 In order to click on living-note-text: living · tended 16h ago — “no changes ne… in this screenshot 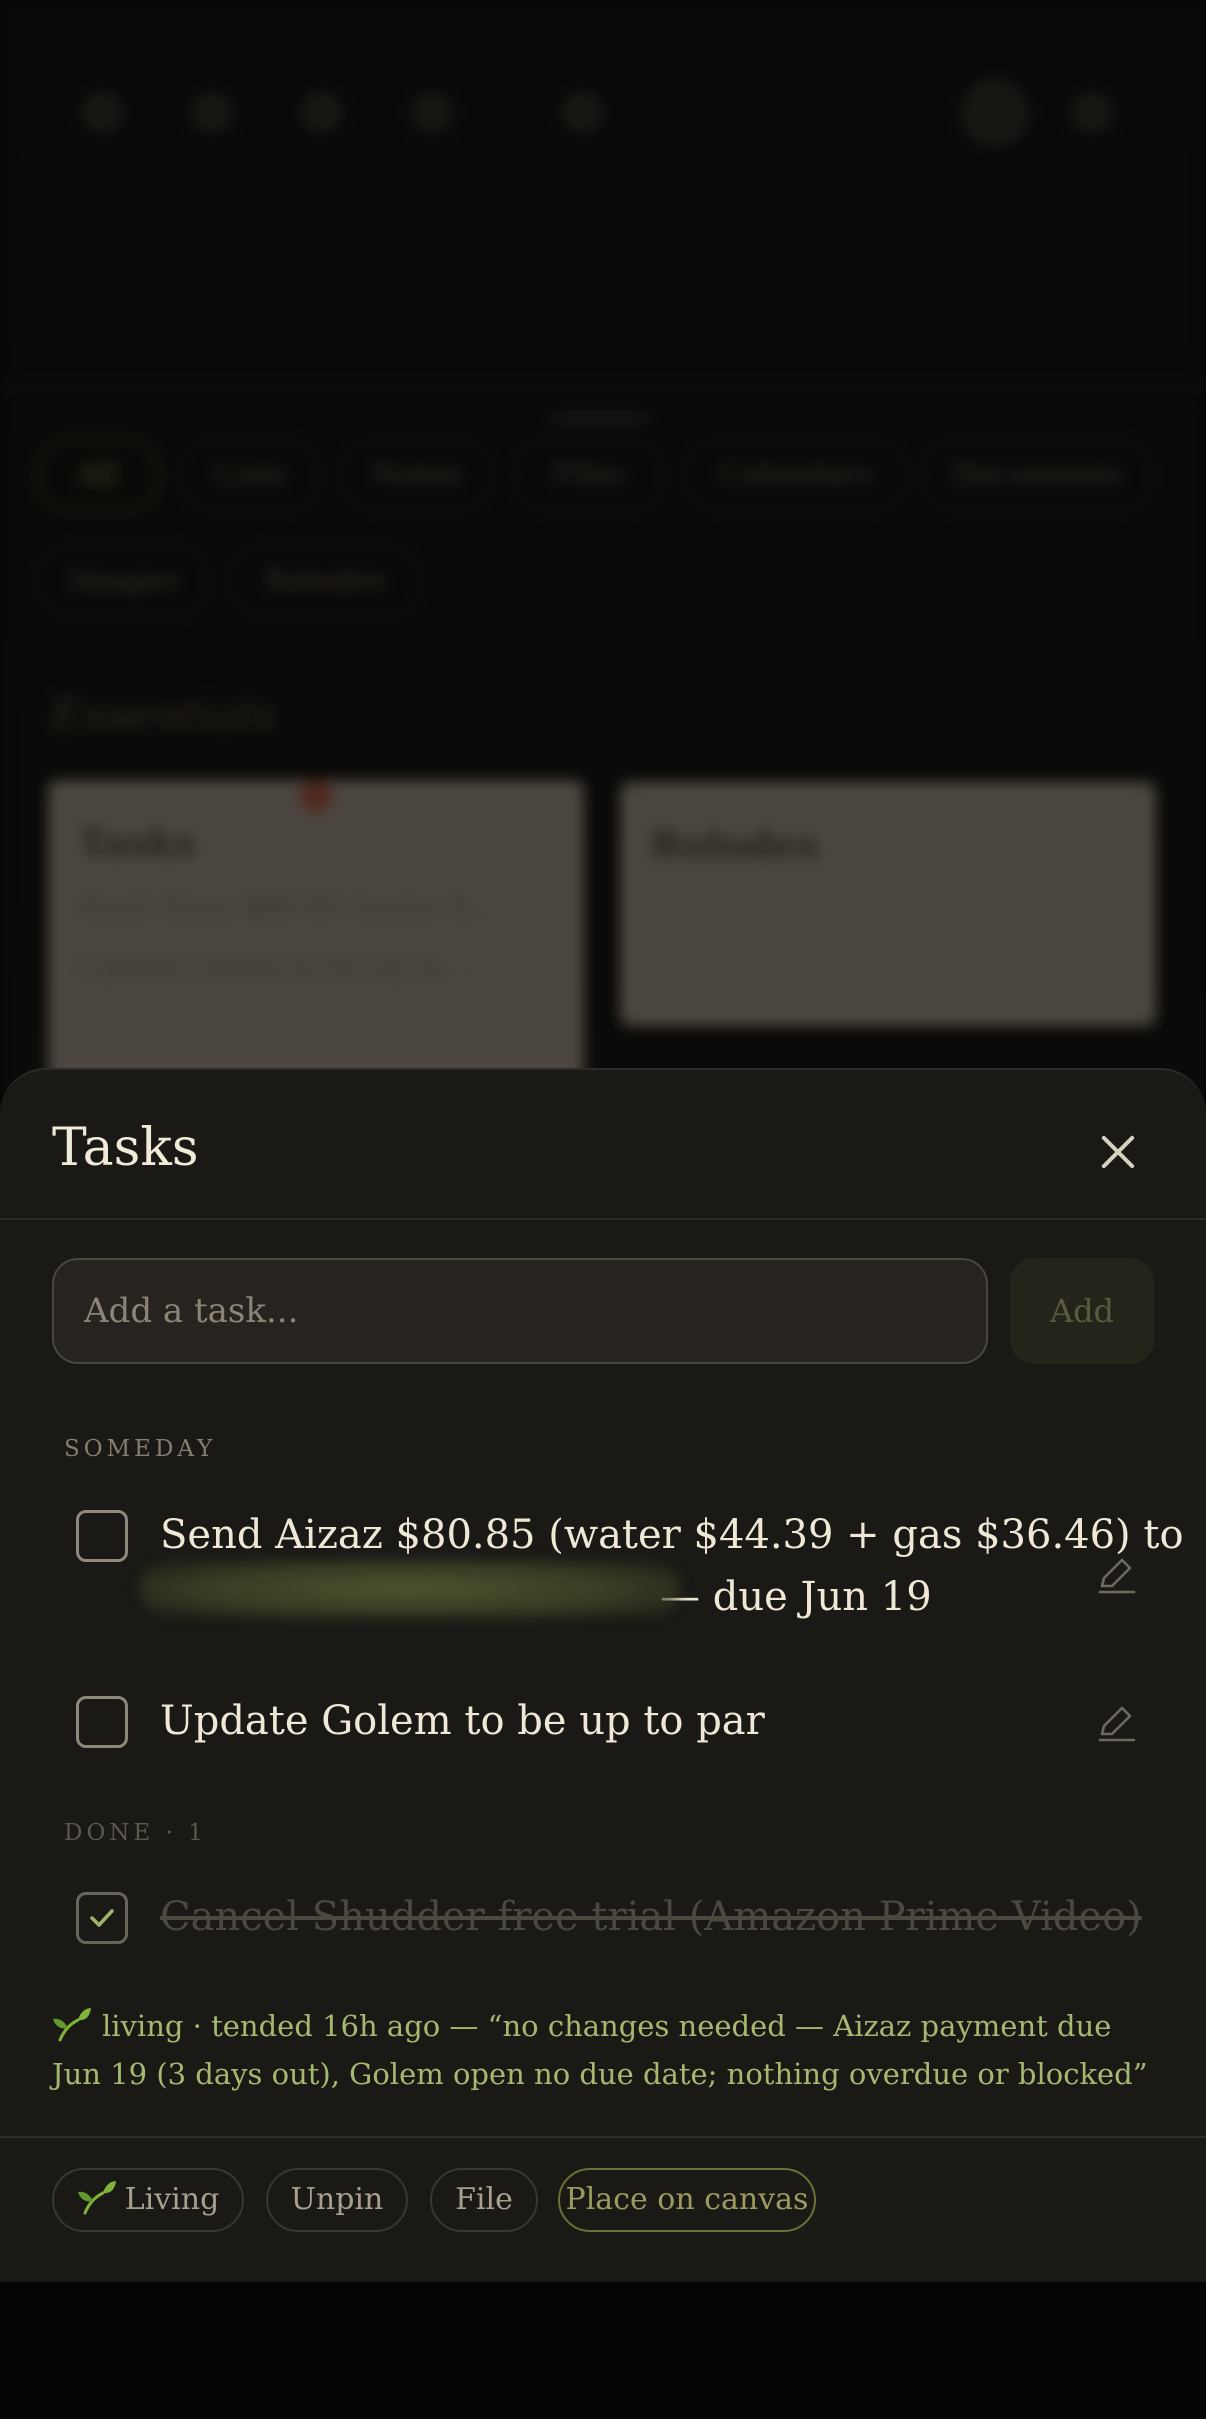, I will do `click(600, 2050)`.